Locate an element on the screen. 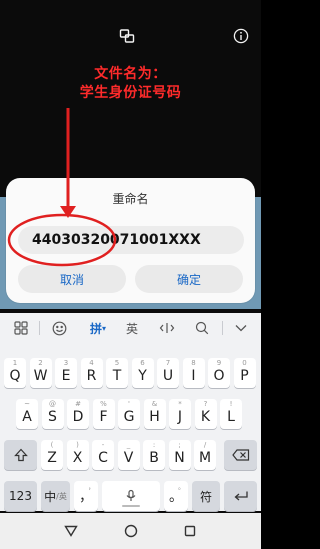 The width and height of the screenshot is (320, 549). toolbar-divider is located at coordinates (222, 328).